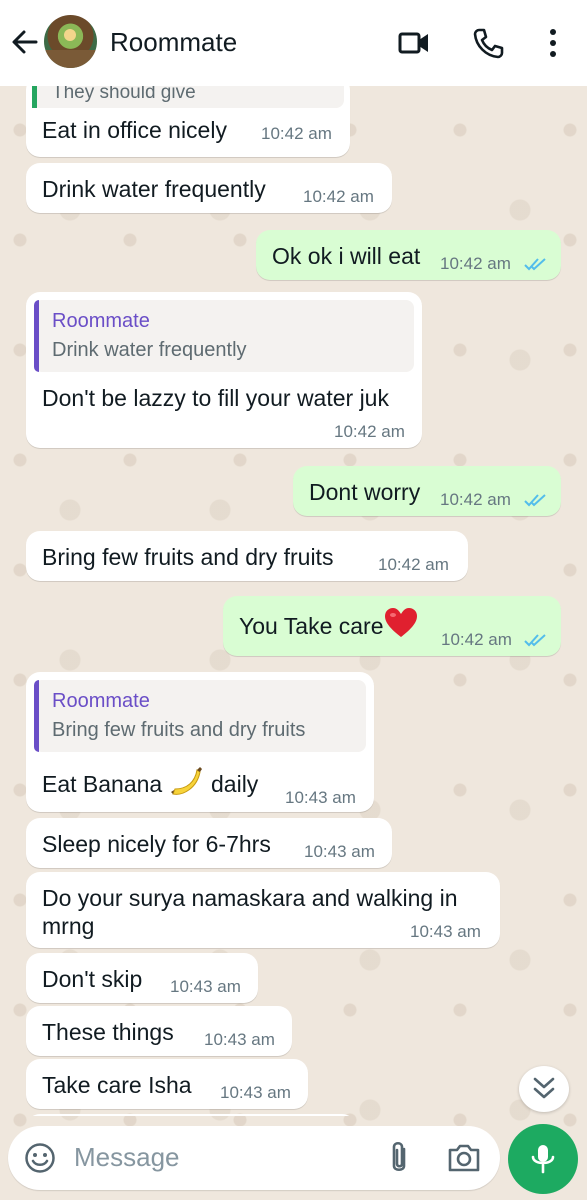 The width and height of the screenshot is (587, 1200). I want to click on quoted-message: Roommate Drink water frequently, so click(224, 336).